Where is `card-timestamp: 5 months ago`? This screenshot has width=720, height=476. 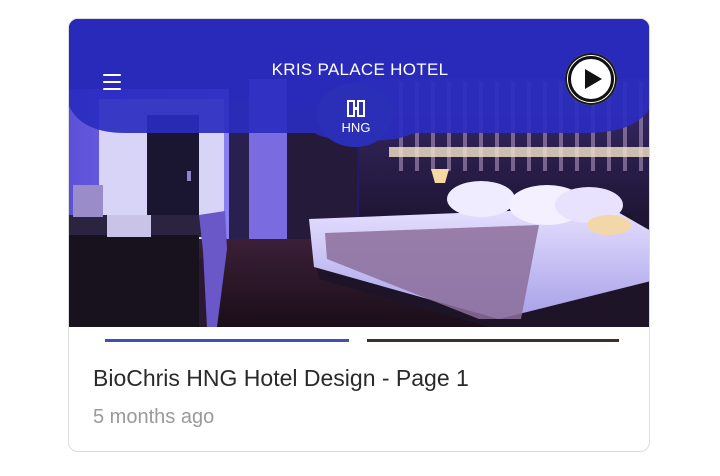 card-timestamp: 5 months ago is located at coordinates (154, 417).